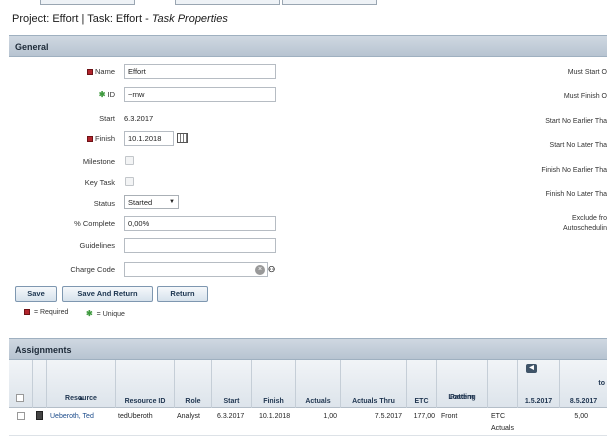 This screenshot has width=607, height=446. I want to click on finish-cell: 10.1.2018, so click(275, 416).